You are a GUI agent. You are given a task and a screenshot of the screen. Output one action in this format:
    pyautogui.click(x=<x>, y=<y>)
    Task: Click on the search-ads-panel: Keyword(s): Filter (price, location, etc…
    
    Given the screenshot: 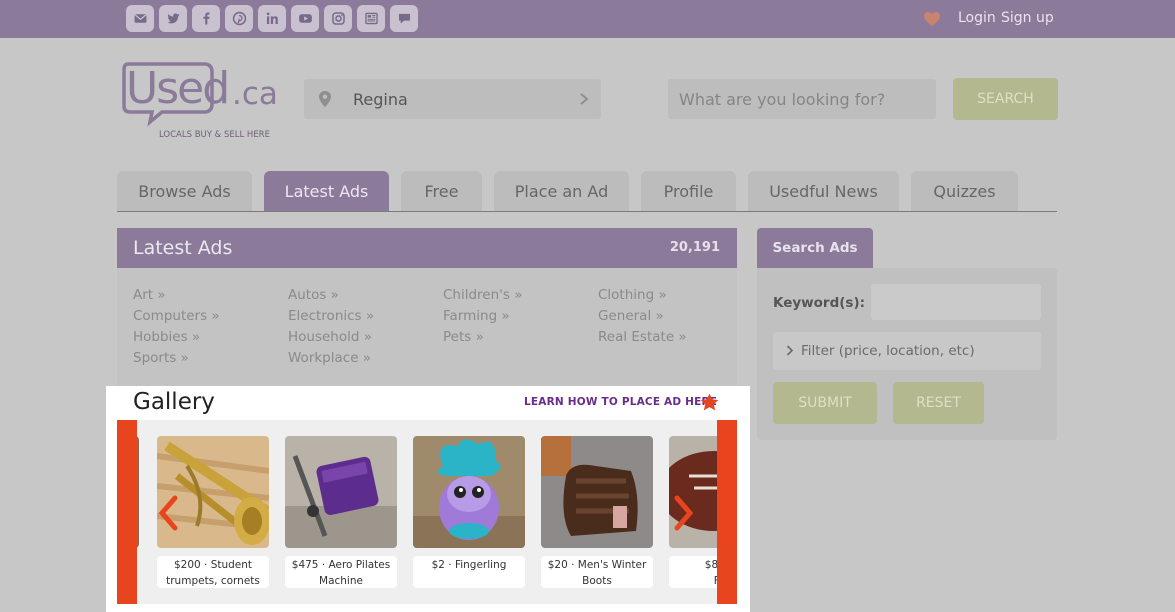 What is the action you would take?
    pyautogui.click(x=907, y=354)
    